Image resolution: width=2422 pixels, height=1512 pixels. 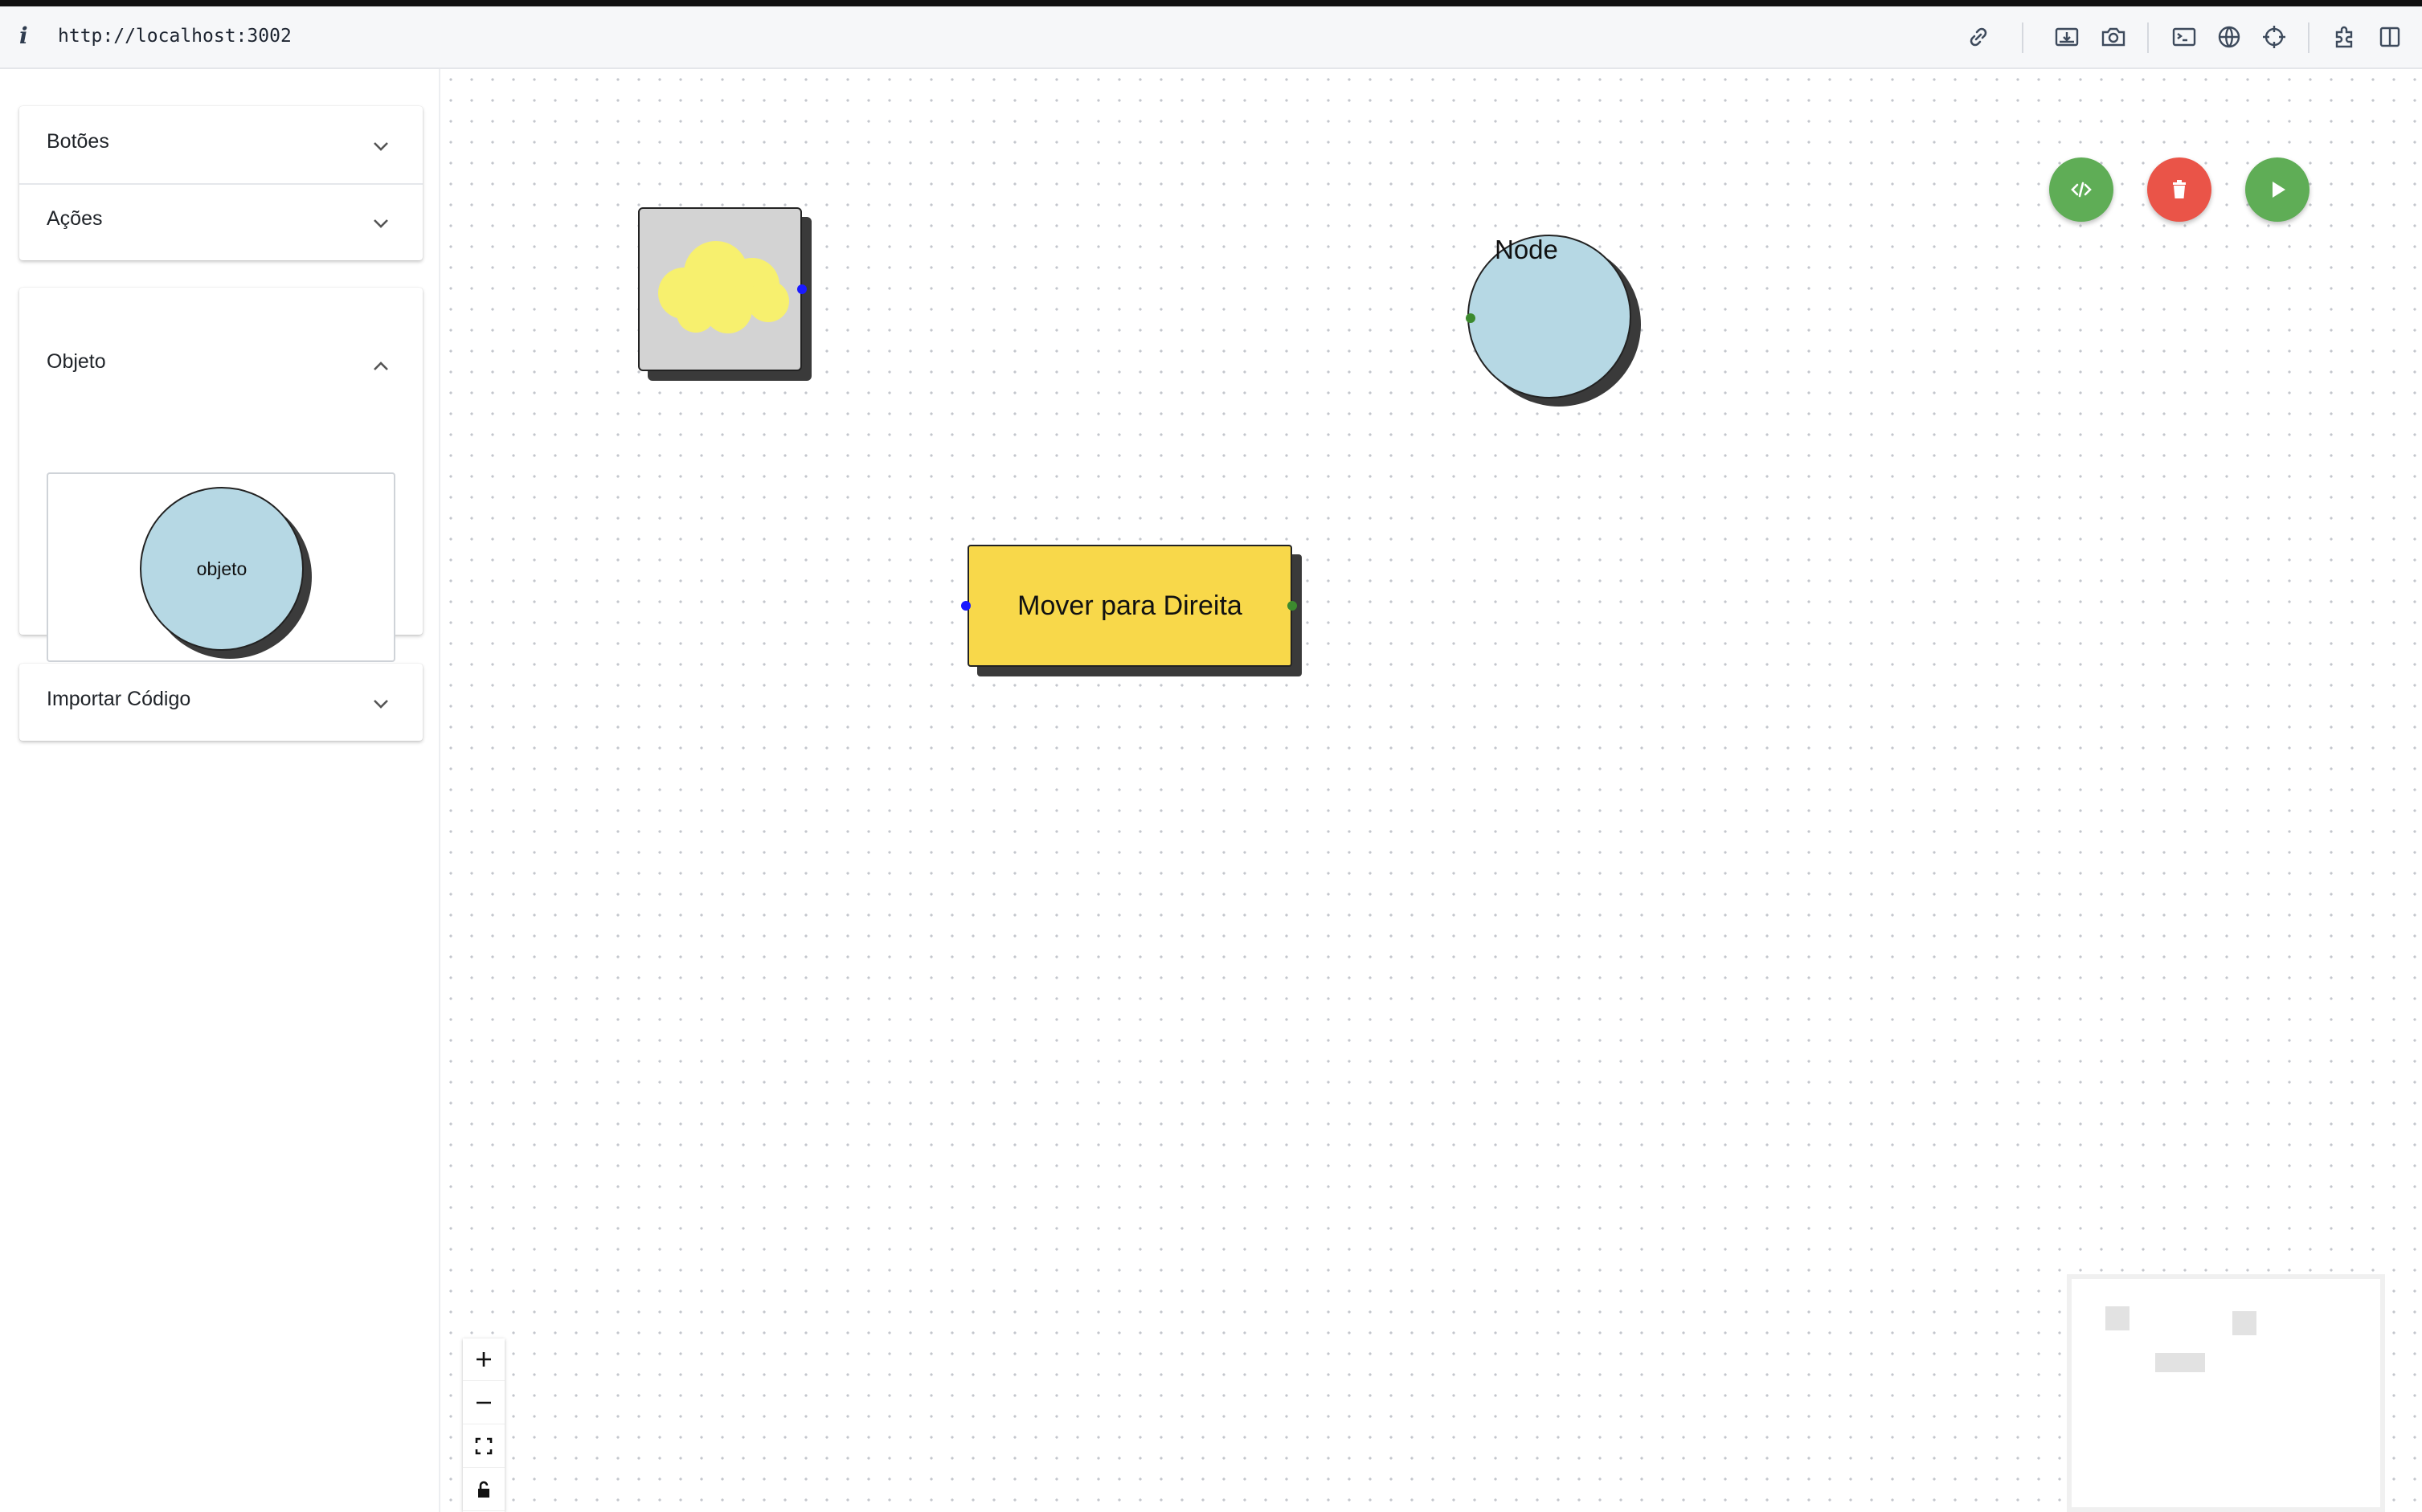 I want to click on cloud-icon, so click(x=723, y=287).